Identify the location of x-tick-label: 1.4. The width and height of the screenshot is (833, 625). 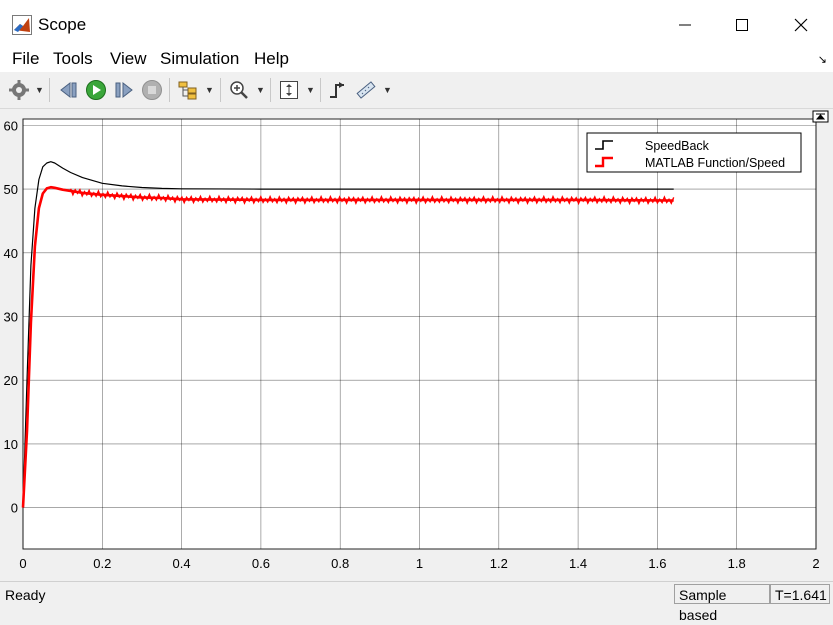
(578, 563).